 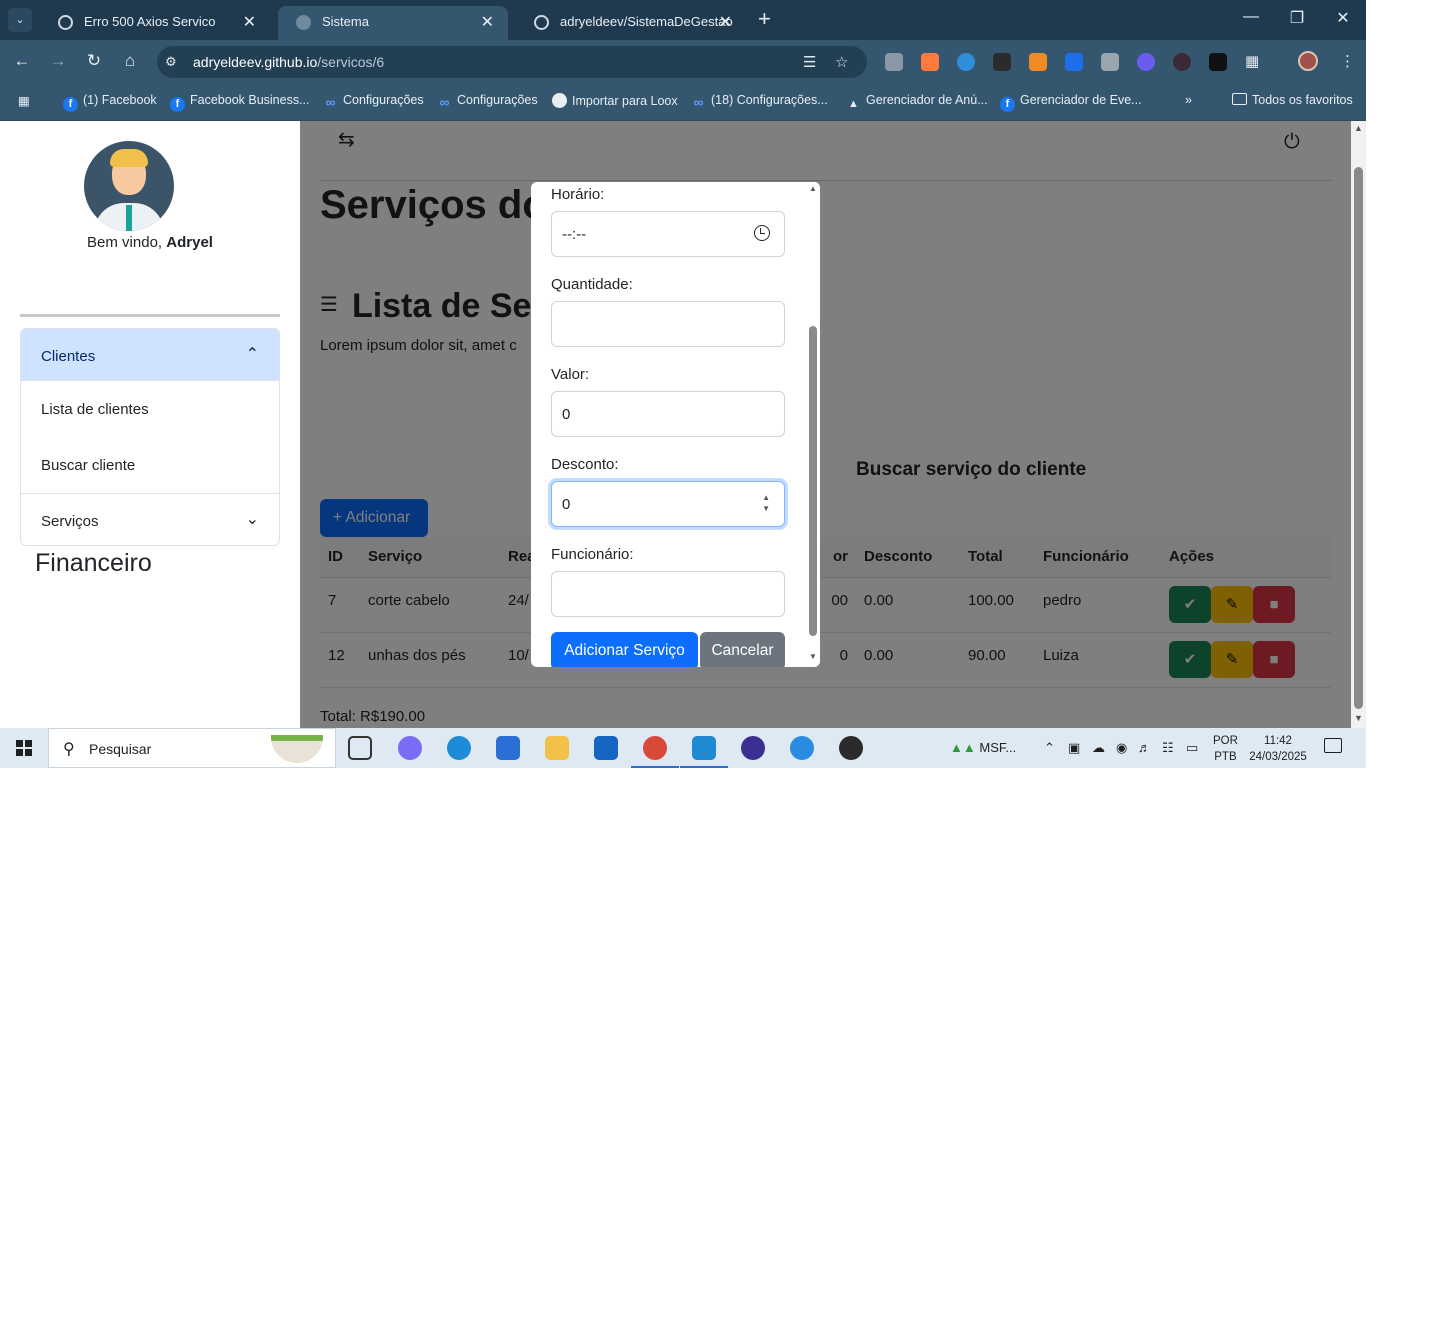 What do you see at coordinates (508, 748) in the screenshot?
I see `store-icon` at bounding box center [508, 748].